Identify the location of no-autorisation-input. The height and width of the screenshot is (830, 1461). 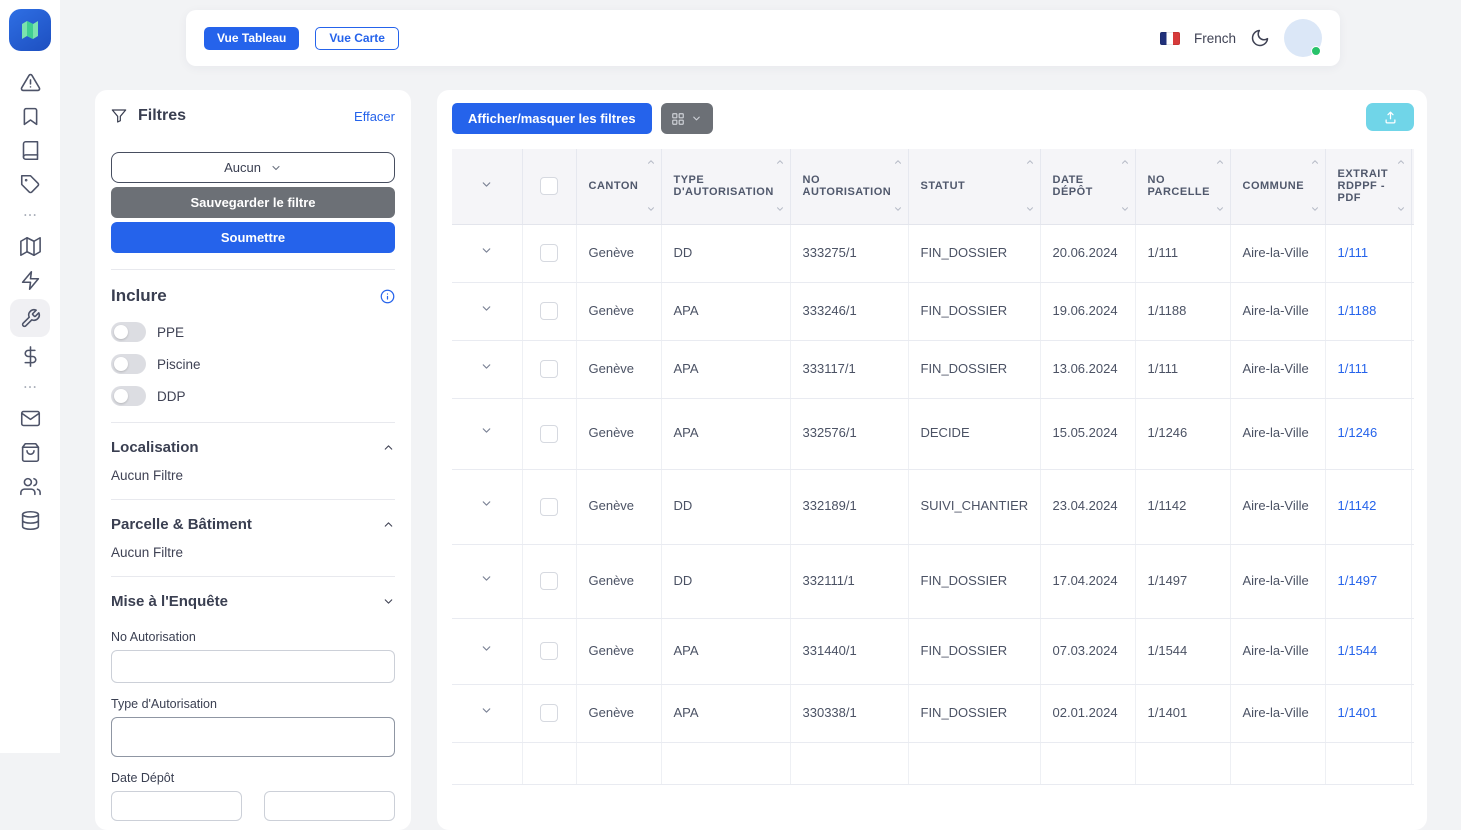
(253, 666).